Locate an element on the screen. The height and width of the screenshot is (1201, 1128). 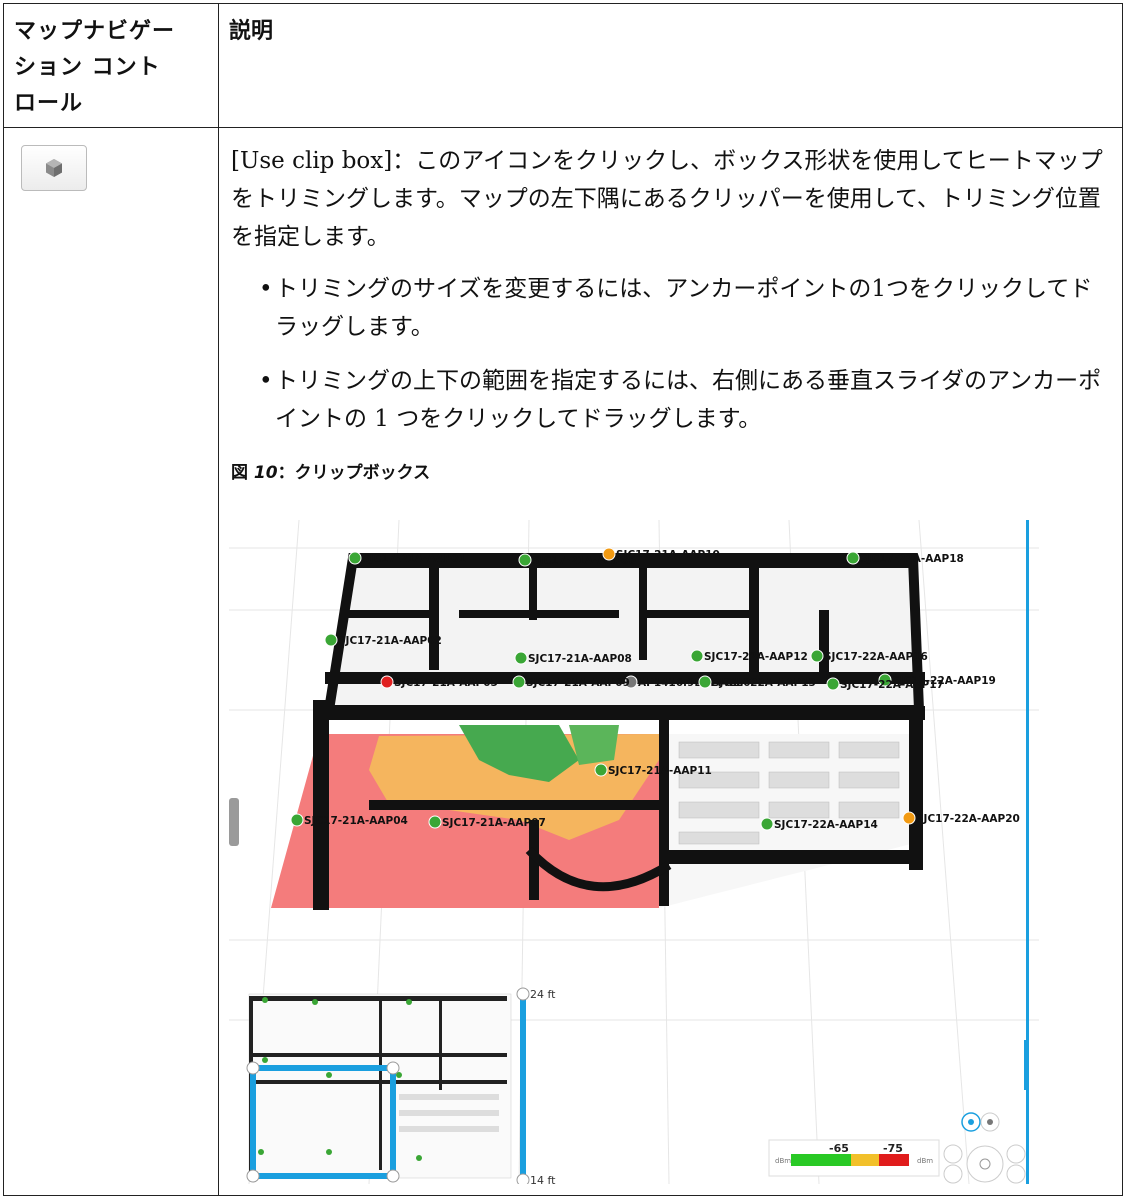
ap-marker: SJC17-22A-AAP17 is located at coordinates (885, 684).